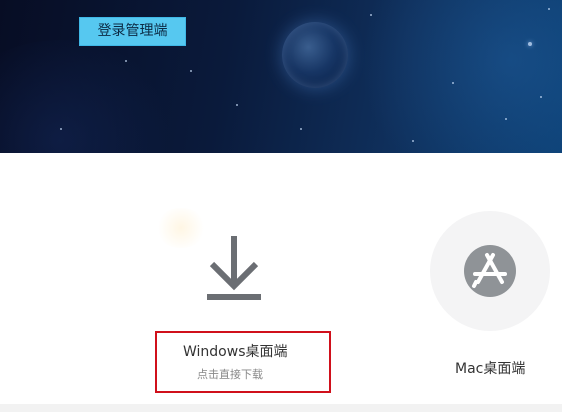 Image resolution: width=562 pixels, height=412 pixels. Describe the element at coordinates (315, 55) in the screenshot. I see `planet-graphic` at that location.